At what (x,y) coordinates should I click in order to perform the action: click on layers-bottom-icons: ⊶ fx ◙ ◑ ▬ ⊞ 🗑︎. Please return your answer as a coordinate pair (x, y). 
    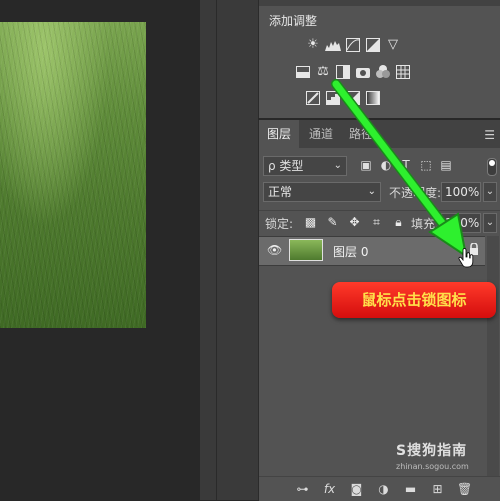
    Looking at the image, I should click on (384, 489).